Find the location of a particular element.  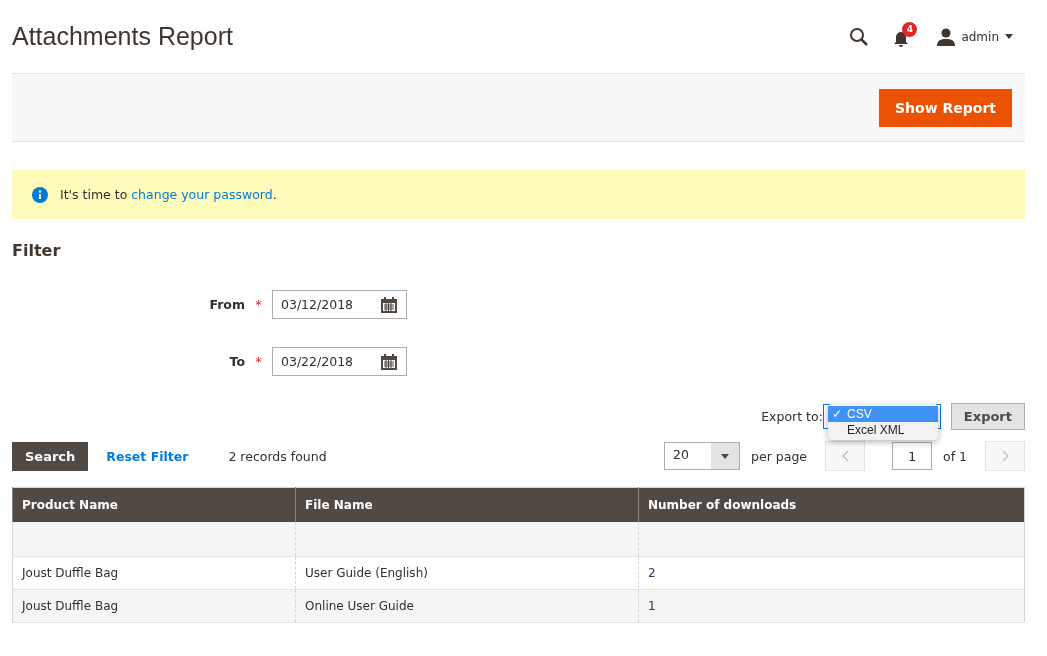

field-label: To is located at coordinates (236, 361).